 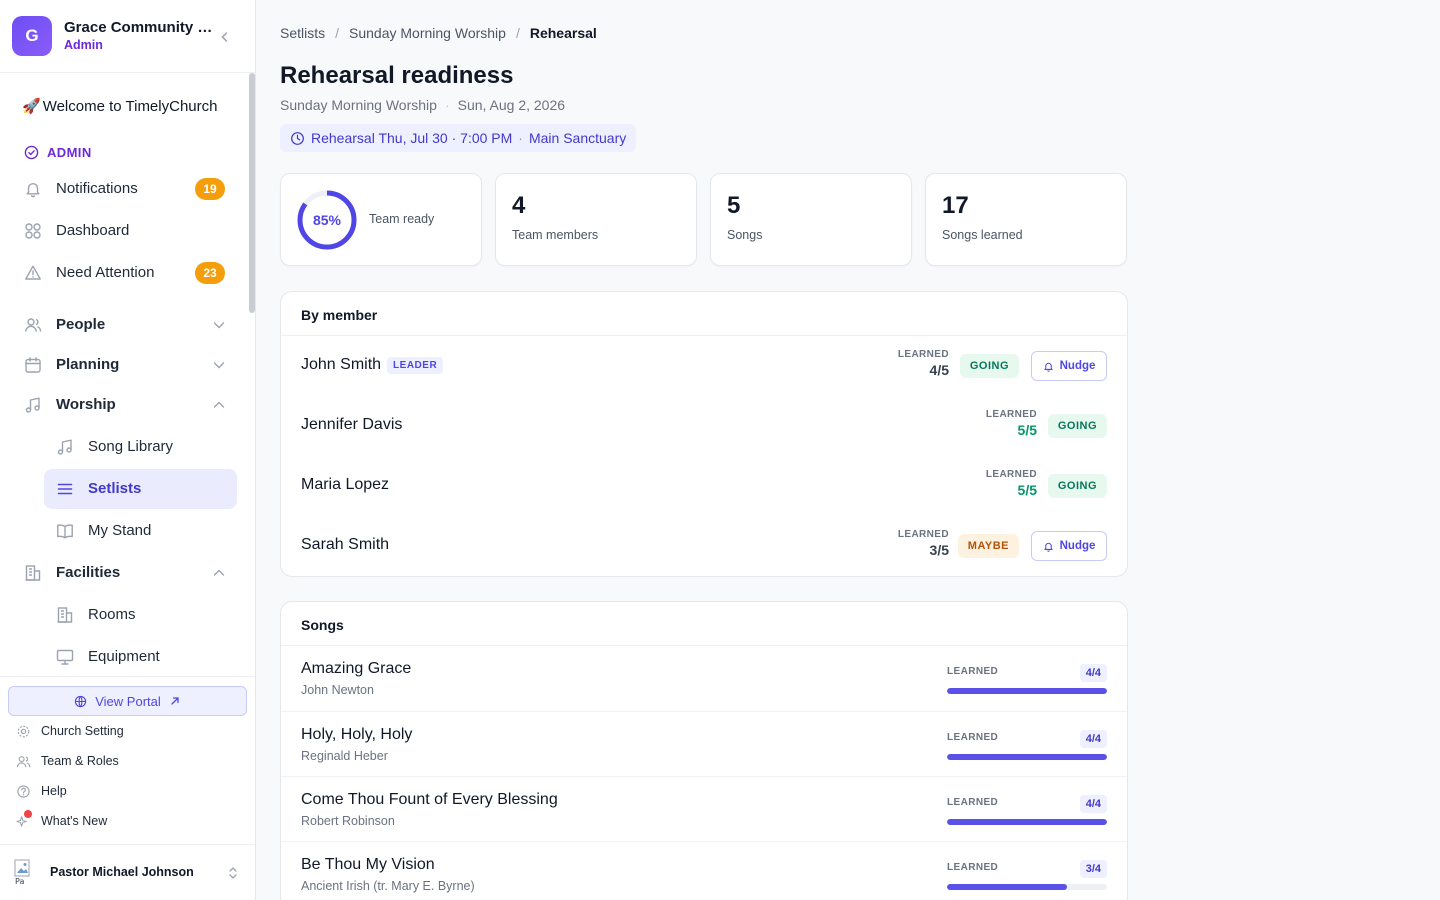 I want to click on team-ready-percent: 85%, so click(x=327, y=220).